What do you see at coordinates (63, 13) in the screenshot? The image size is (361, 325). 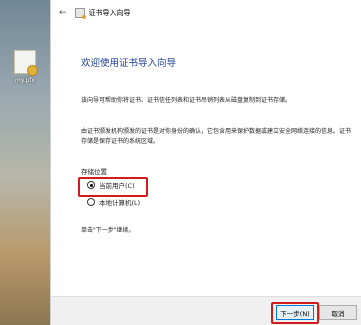 I see `back-arrow-icon: ←` at bounding box center [63, 13].